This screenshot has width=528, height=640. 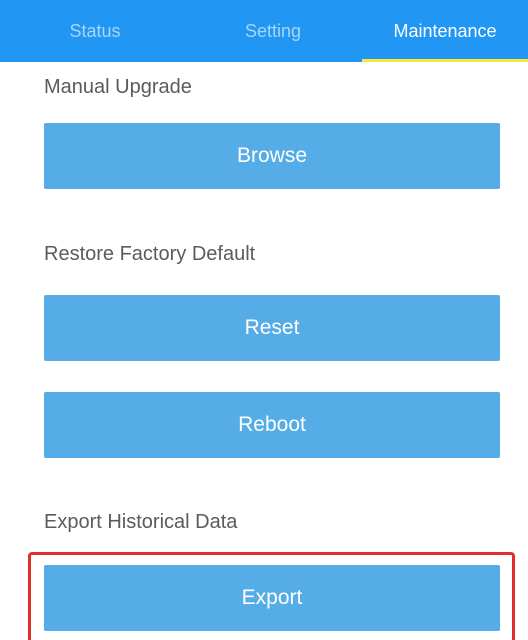 What do you see at coordinates (445, 31) in the screenshot?
I see `tab-maintenance: Maintenance` at bounding box center [445, 31].